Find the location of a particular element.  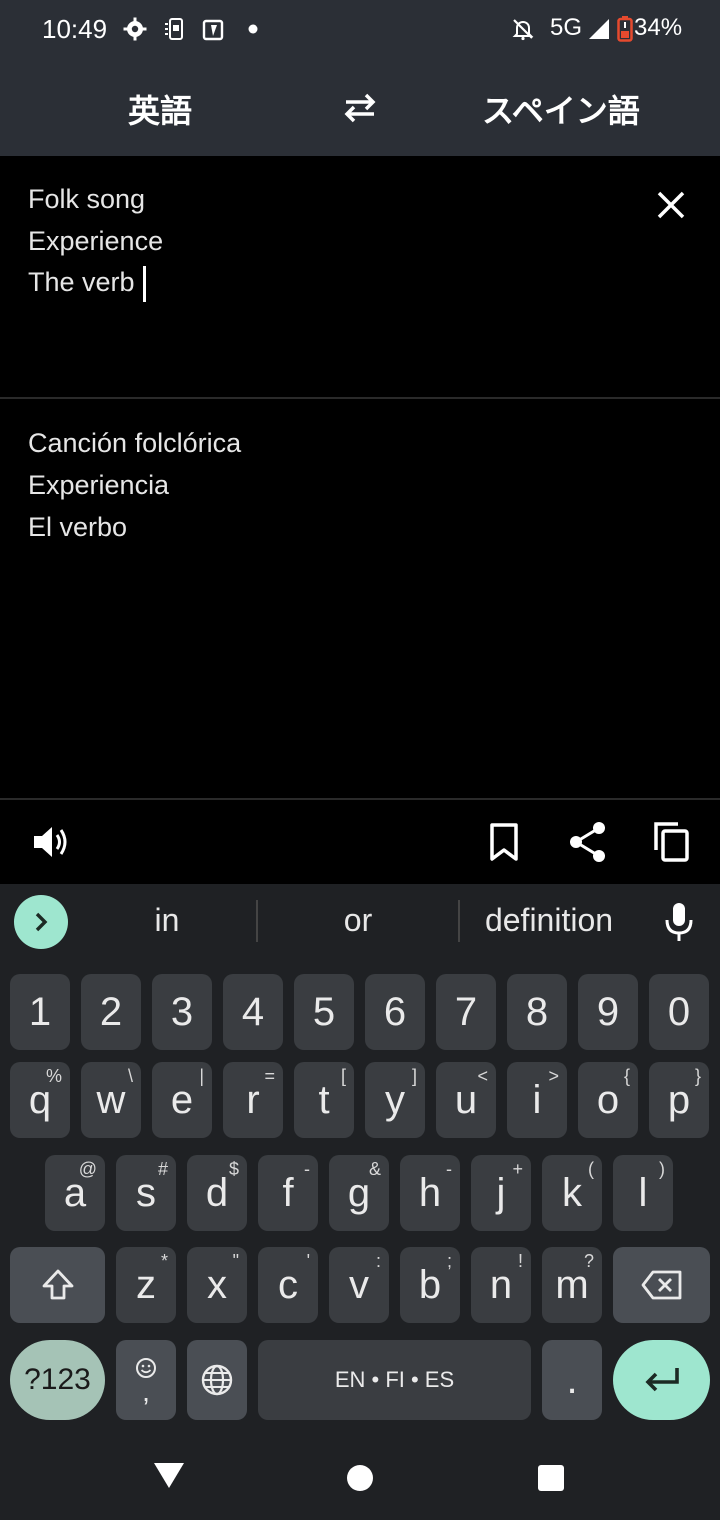

key-6: 6 is located at coordinates (395, 1012).